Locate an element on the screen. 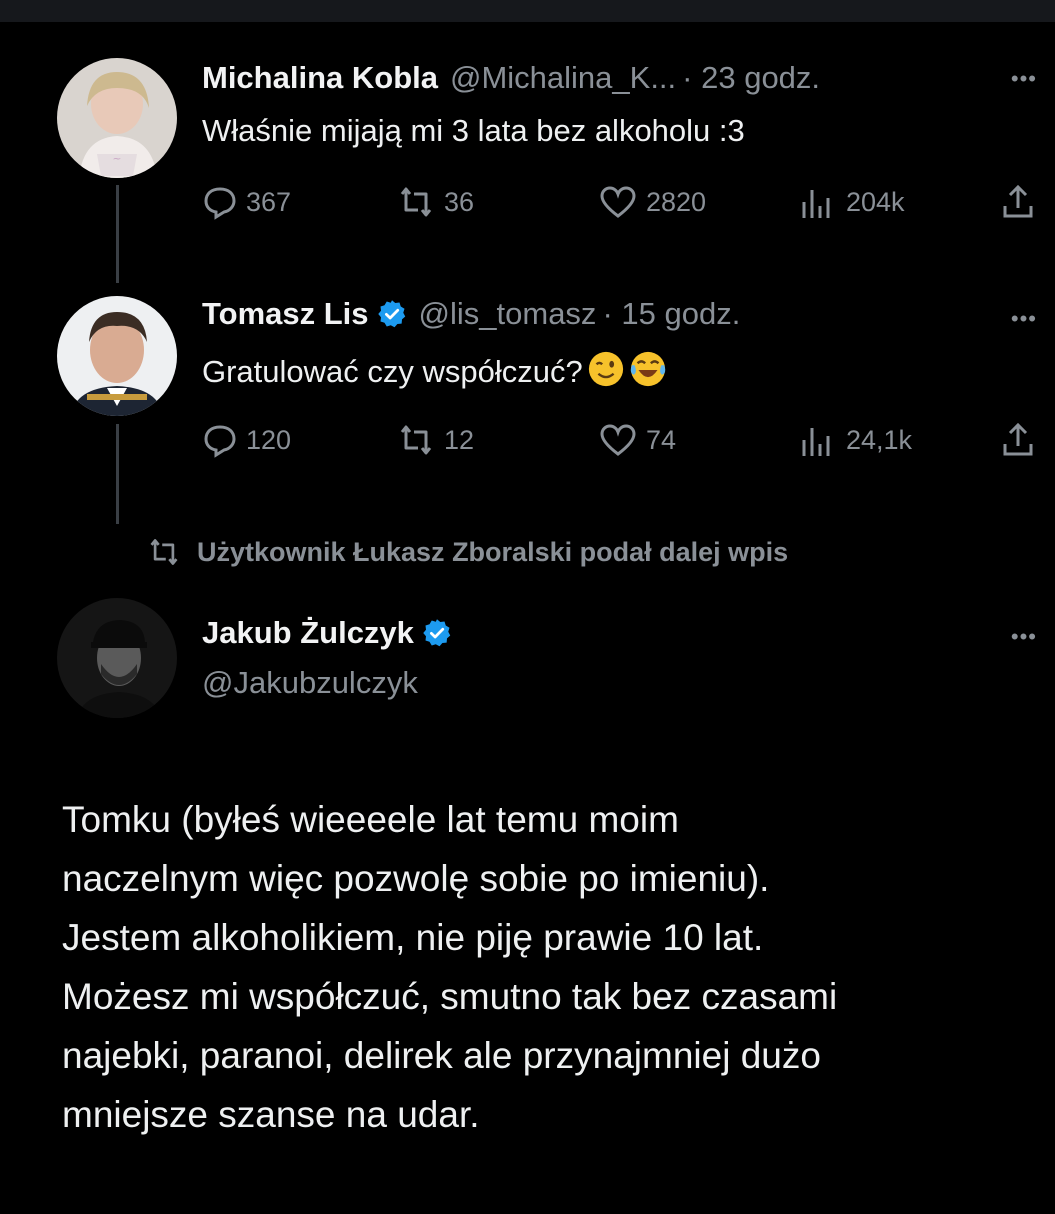  views-button: 24,1k is located at coordinates (855, 440).